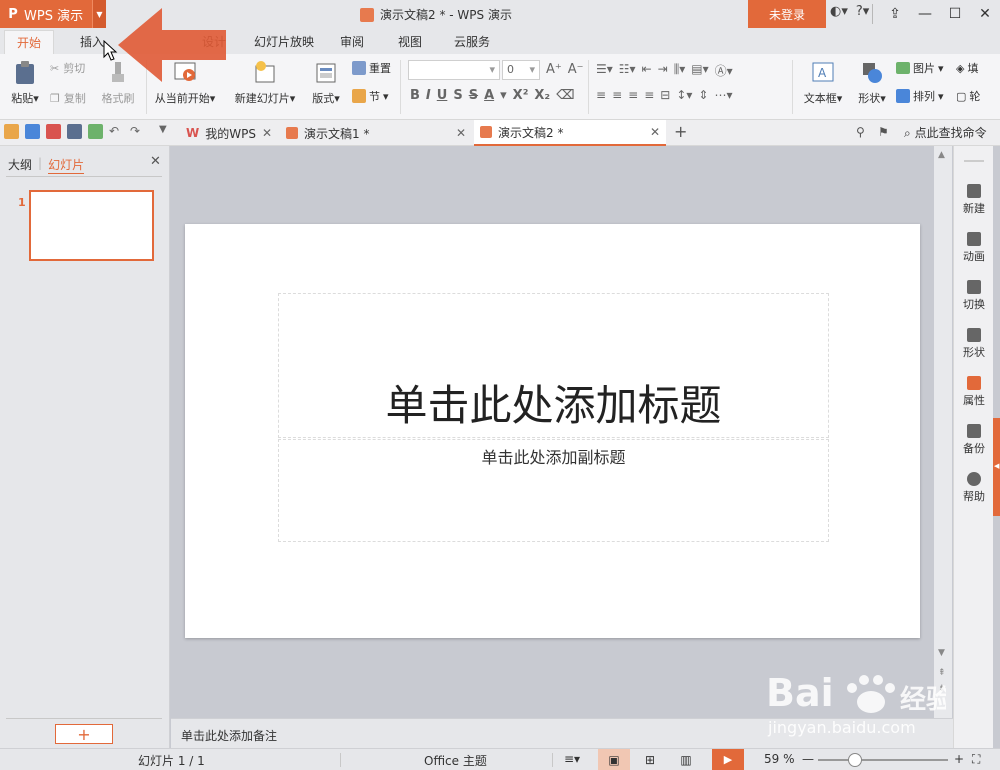 This screenshot has width=1000, height=770. What do you see at coordinates (839, 11) in the screenshot?
I see `skin-icon: ◐▾` at bounding box center [839, 11].